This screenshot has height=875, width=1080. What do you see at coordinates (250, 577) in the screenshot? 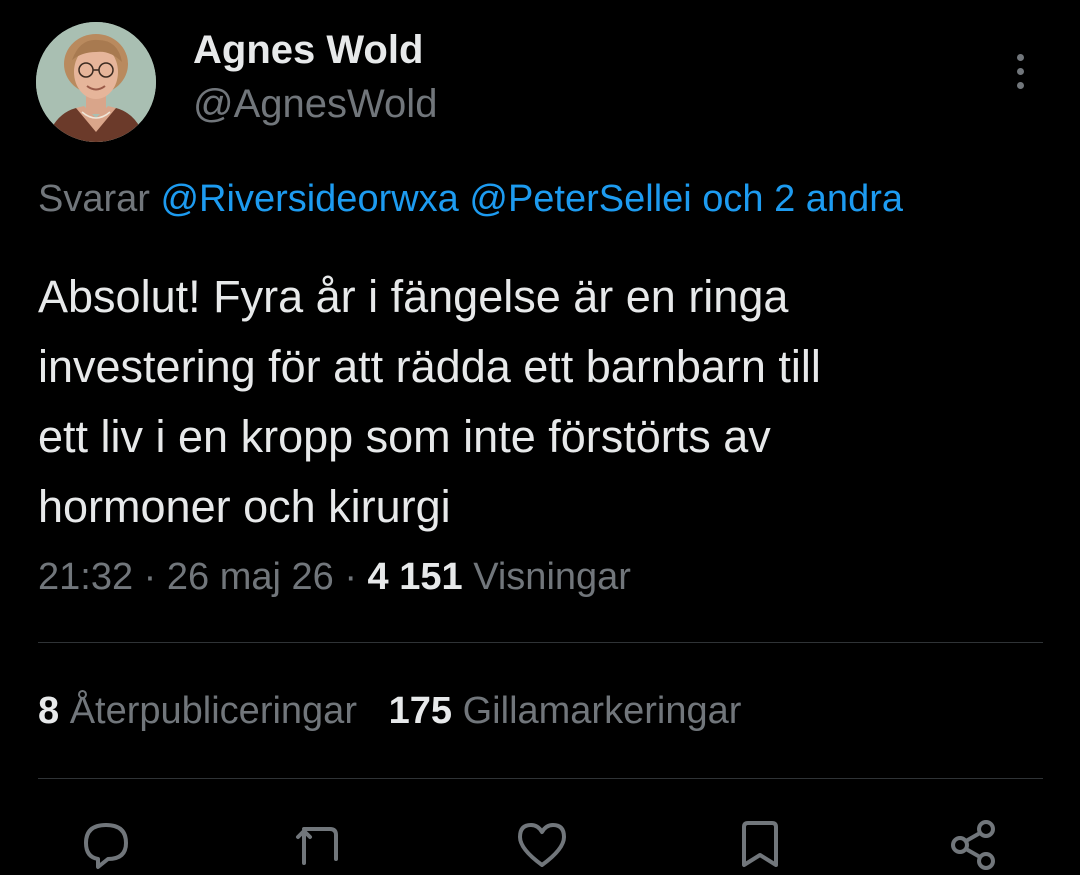
I see `tweet-date: 26 maj 26` at bounding box center [250, 577].